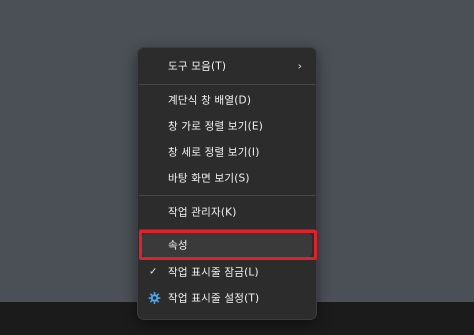  I want to click on menu-item-label: 작업 표시줄 잠금(L), so click(213, 272).